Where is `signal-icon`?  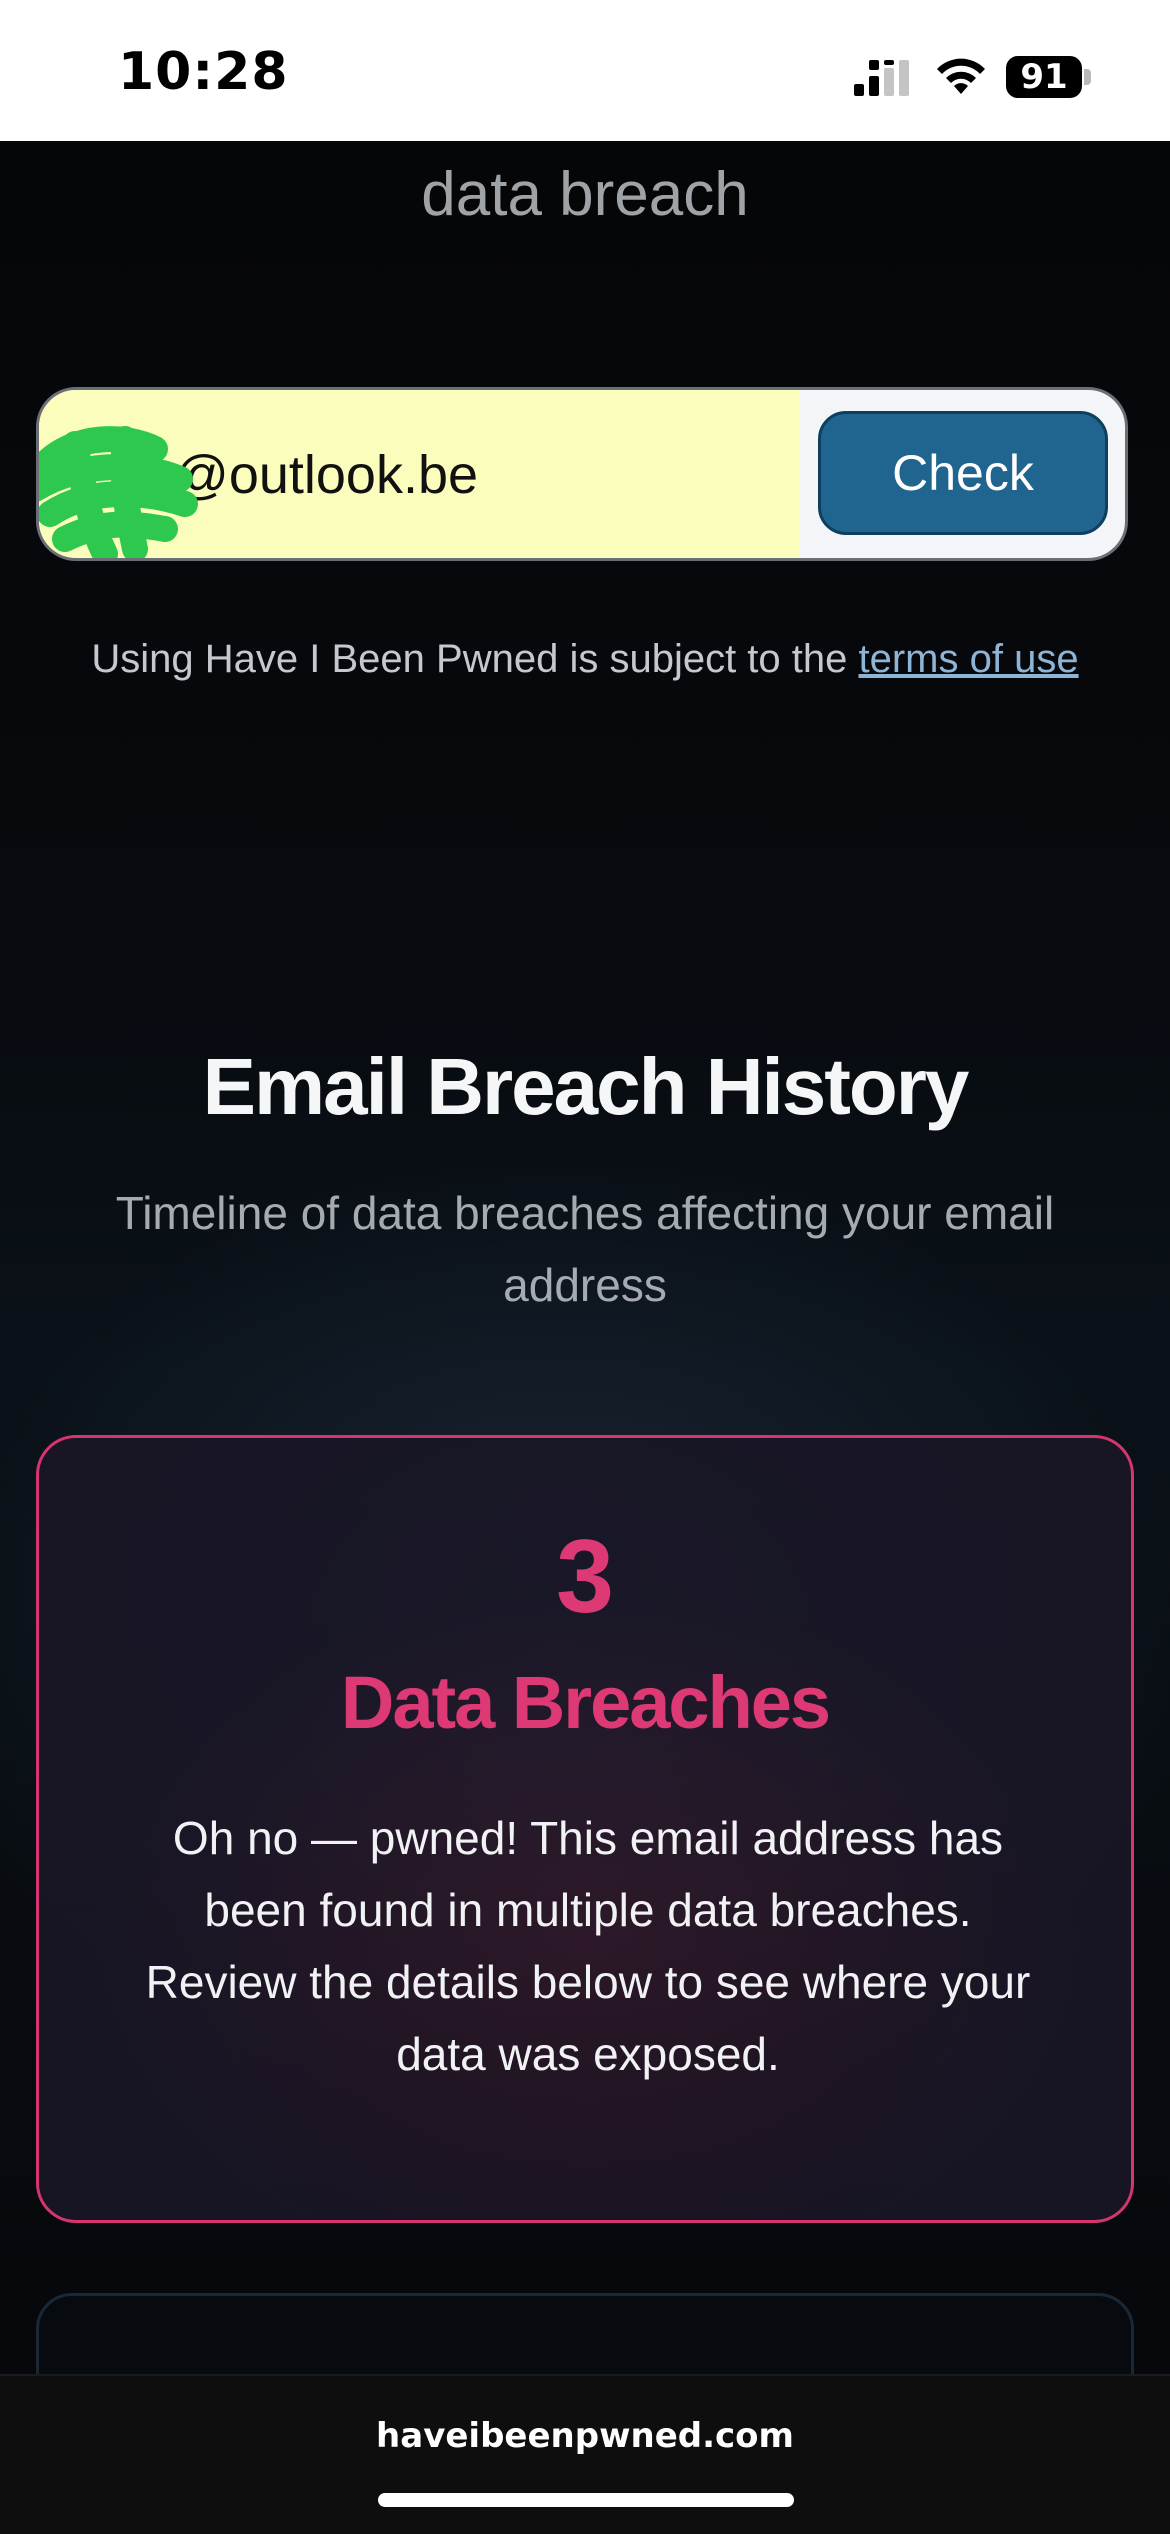 signal-icon is located at coordinates (881, 78).